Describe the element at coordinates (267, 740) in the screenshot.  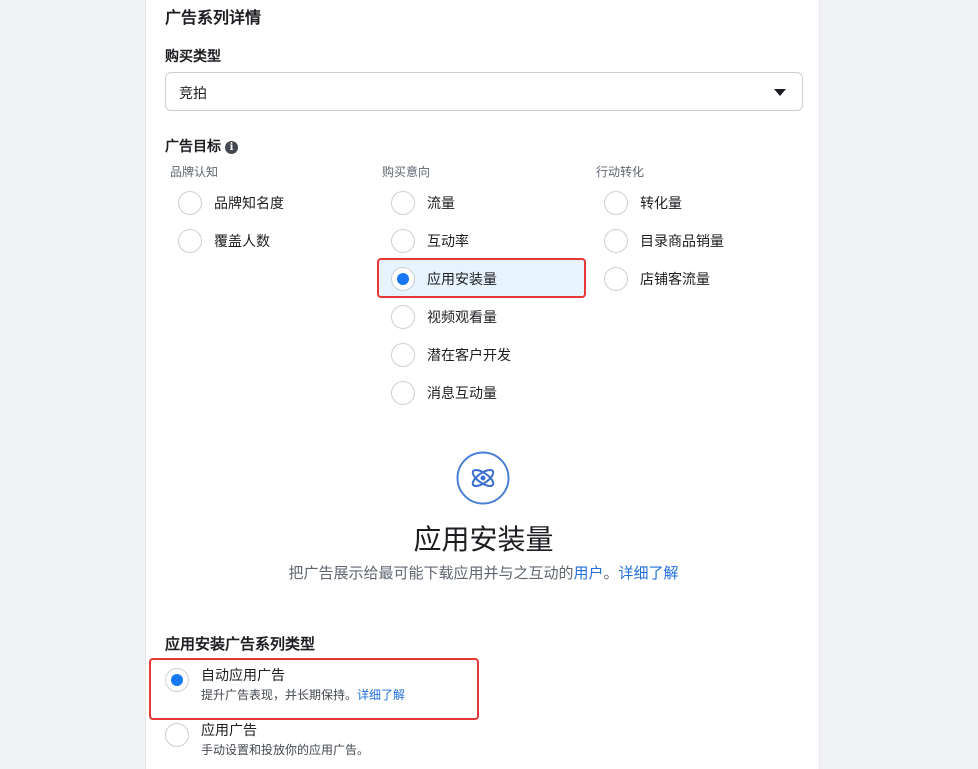
I see `campaign-type-option-manual: 应用广告 手动设置和投放你的应用广告。` at that location.